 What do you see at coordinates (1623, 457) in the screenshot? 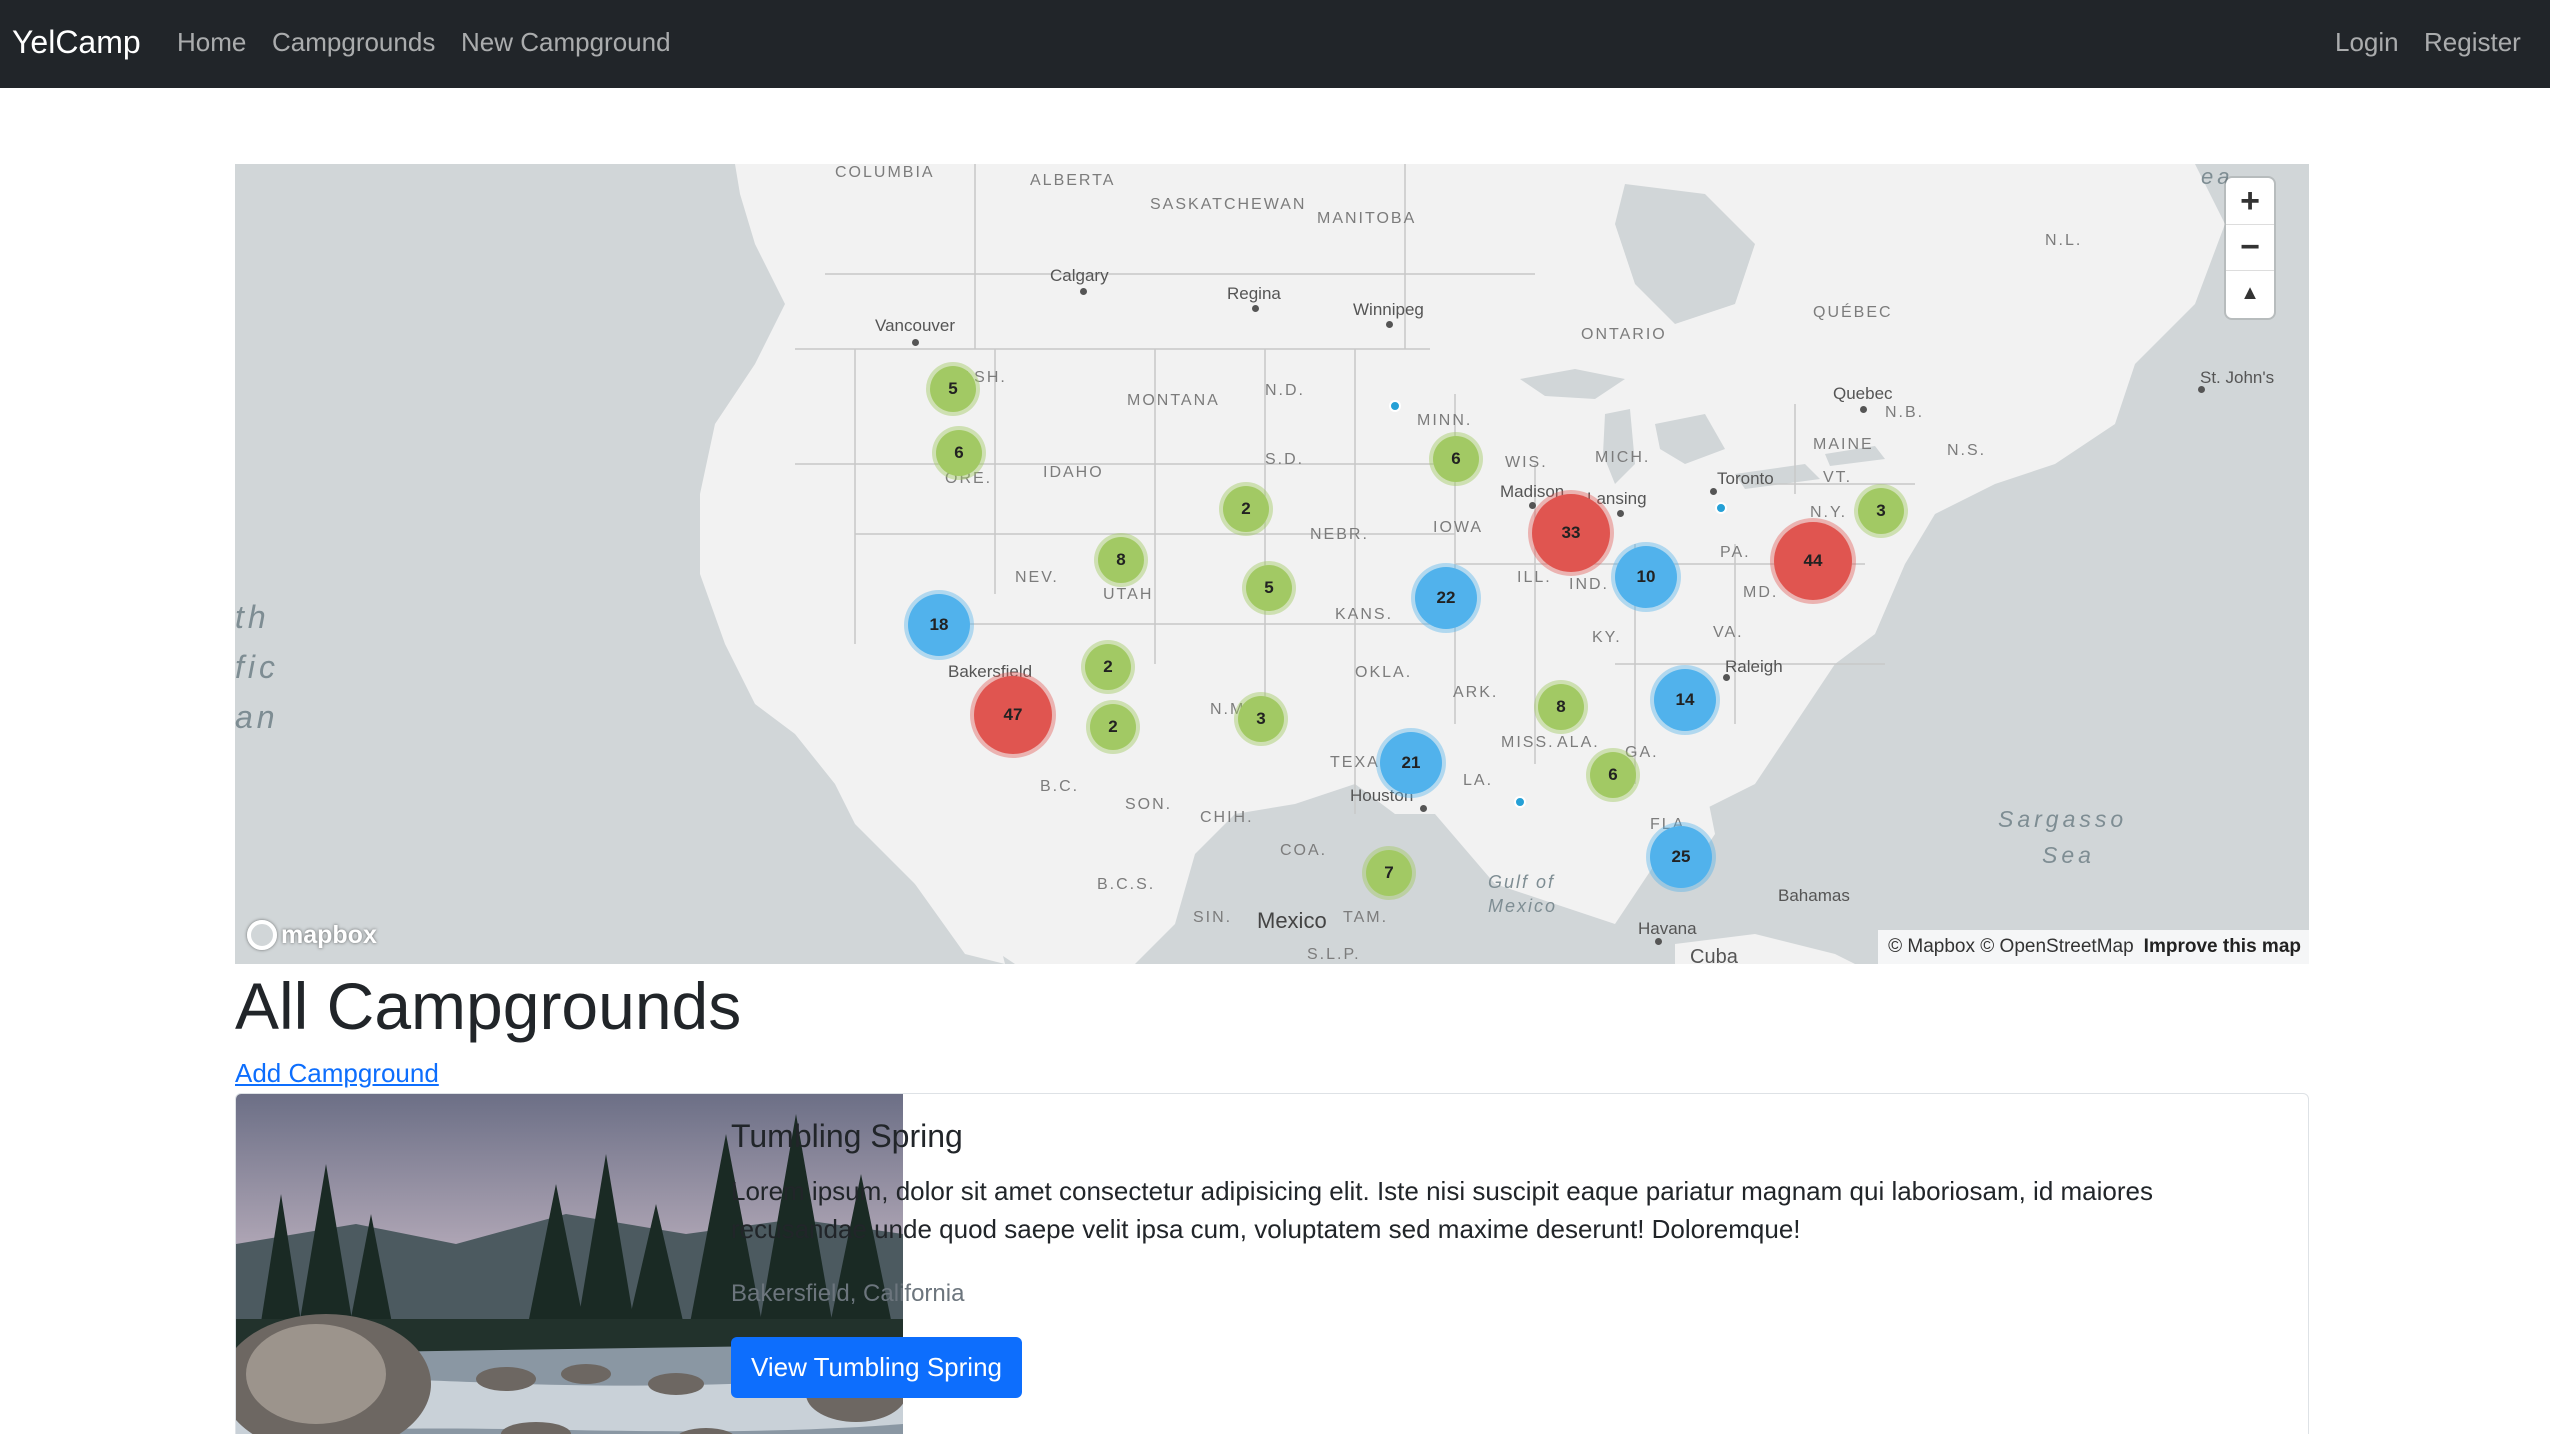
I see `map-label-mich: MICH.` at bounding box center [1623, 457].